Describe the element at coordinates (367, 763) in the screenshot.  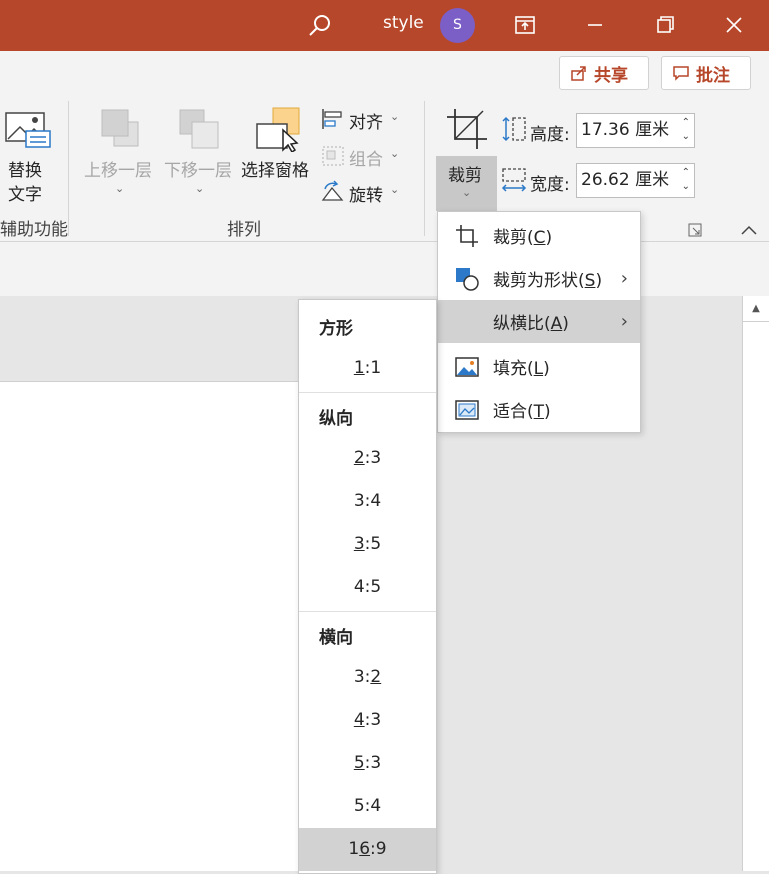
I see `aspect-5-3: 5:3` at that location.